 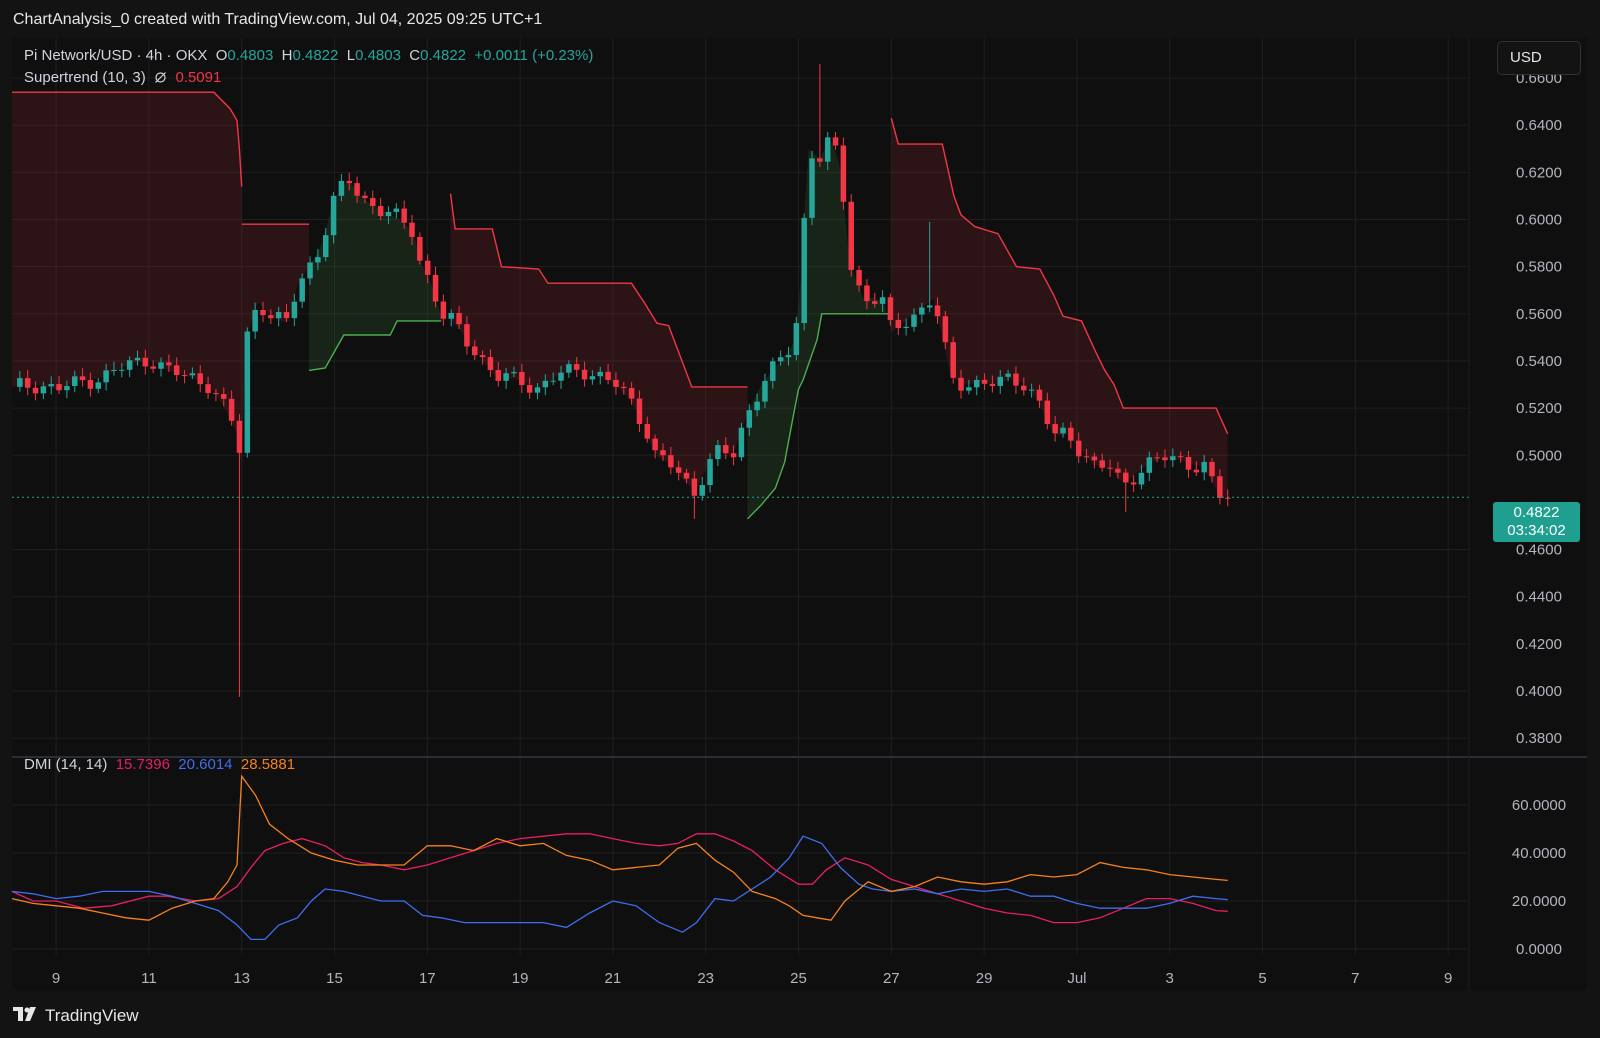 I want to click on last-price-tag: 0.4822 03:34:02, so click(x=1536, y=522).